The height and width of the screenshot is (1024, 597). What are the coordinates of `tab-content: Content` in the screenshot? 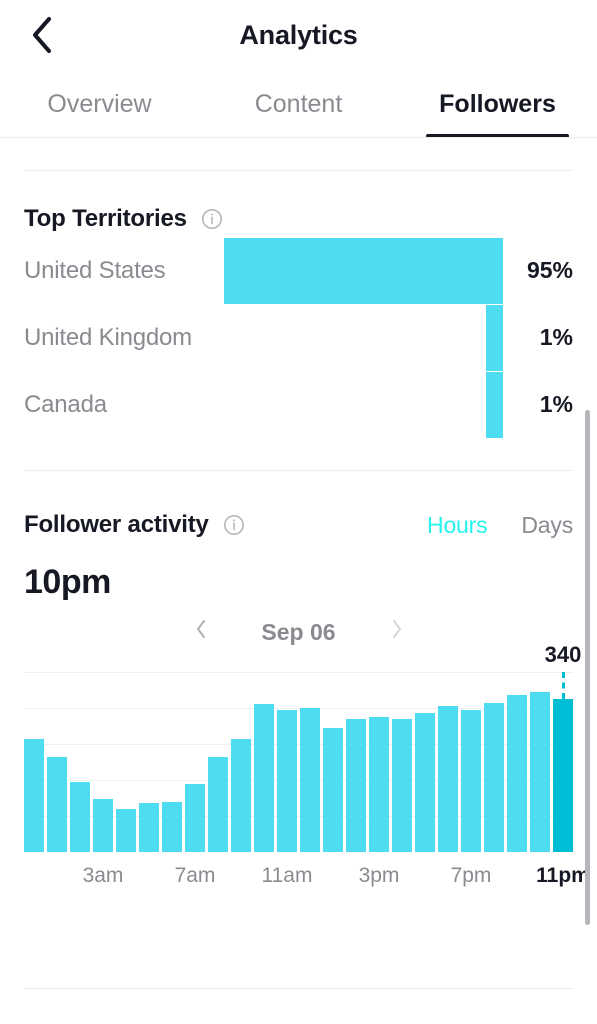 It's located at (298, 104).